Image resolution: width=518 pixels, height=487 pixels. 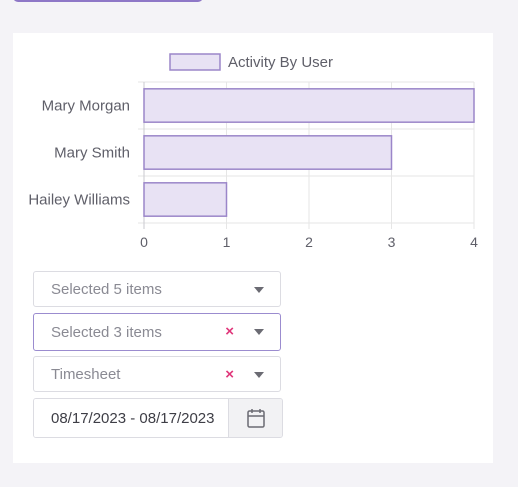 I want to click on x-tick-label: 2, so click(x=309, y=242).